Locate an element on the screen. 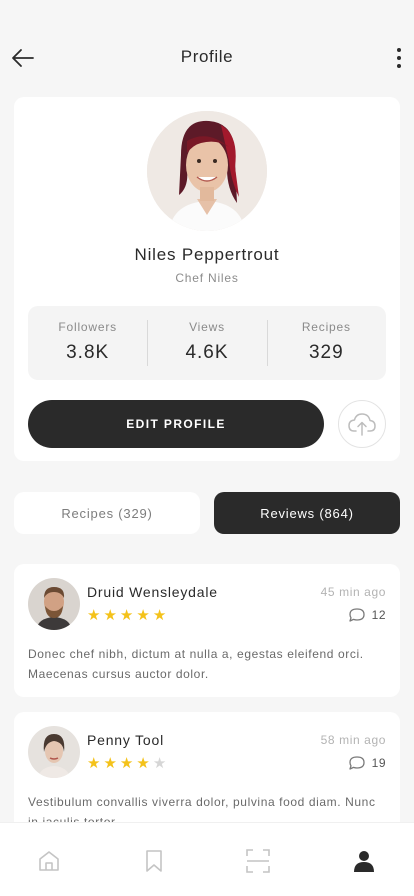  stat-label: Views is located at coordinates (207, 327).